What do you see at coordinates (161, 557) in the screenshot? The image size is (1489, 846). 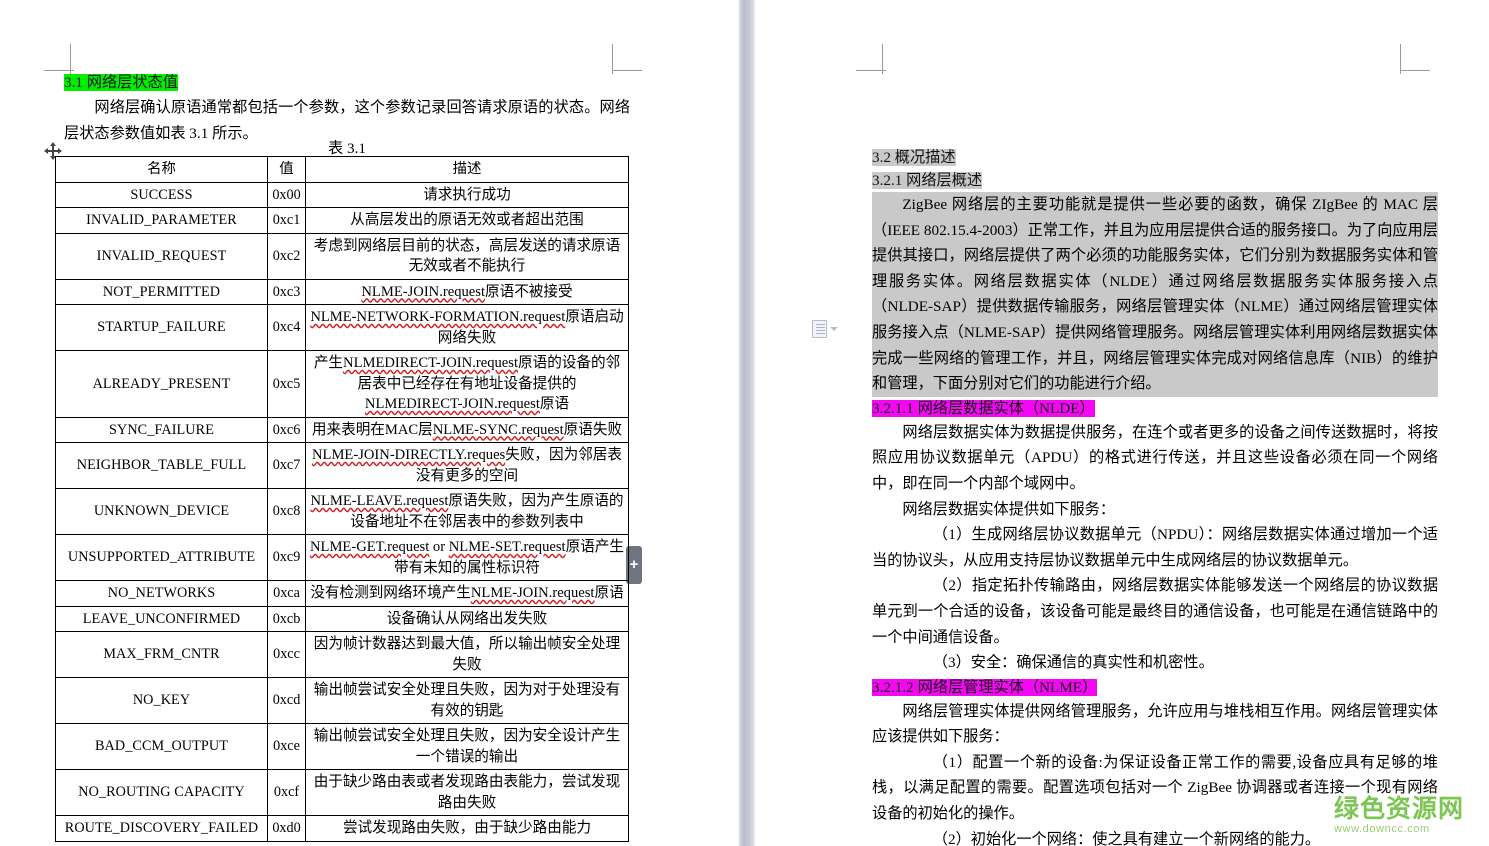 I see `cell-name: UNSUPPORTED_ATTRIBUTE` at bounding box center [161, 557].